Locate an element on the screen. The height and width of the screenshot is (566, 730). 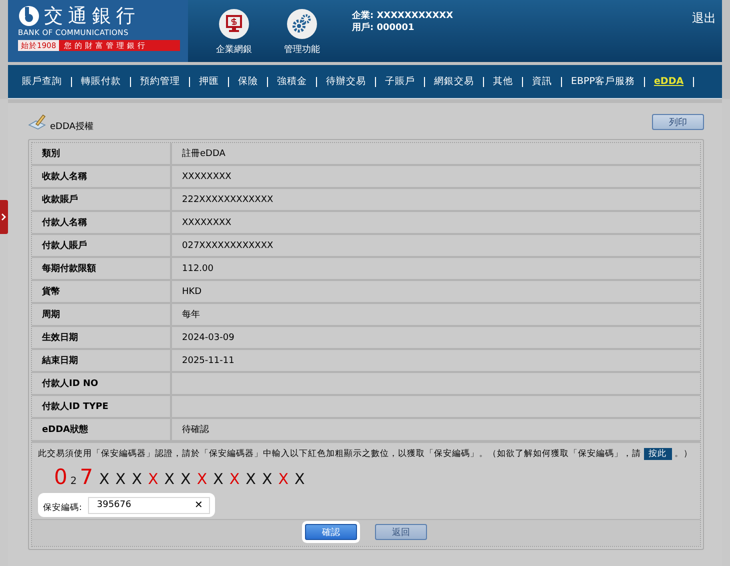
field-label: 周期 is located at coordinates (101, 314).